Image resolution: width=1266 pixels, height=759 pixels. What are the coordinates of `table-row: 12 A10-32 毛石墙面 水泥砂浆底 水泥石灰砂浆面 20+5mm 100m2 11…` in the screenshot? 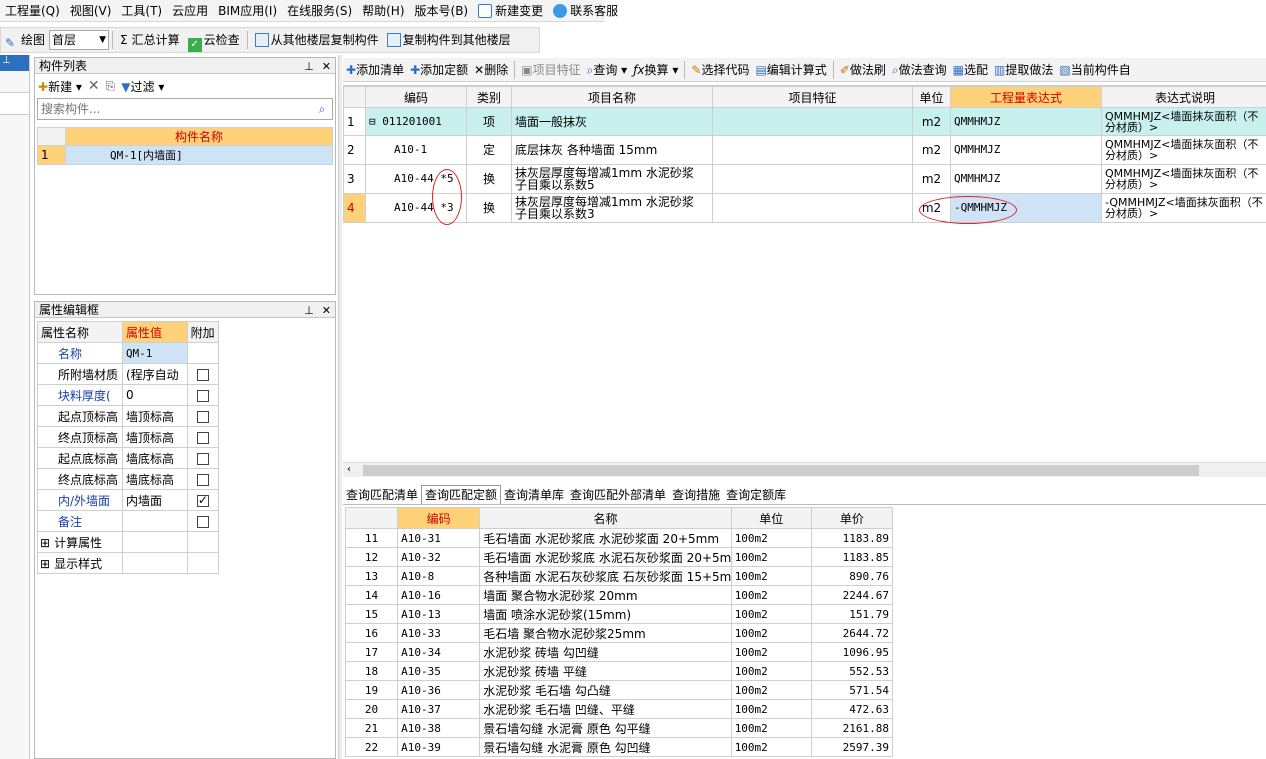 It's located at (619, 557).